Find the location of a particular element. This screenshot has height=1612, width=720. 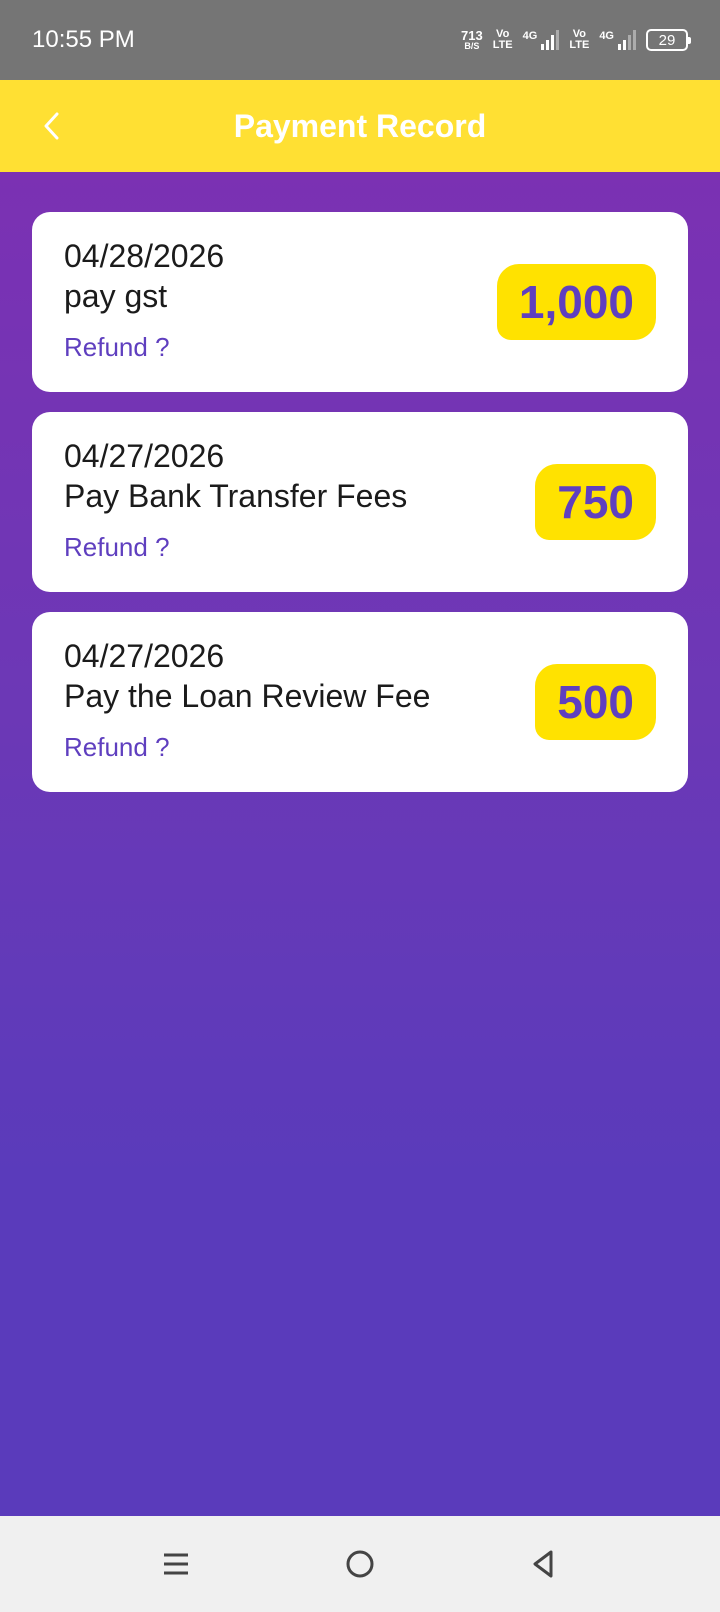

battery-icon: 29 is located at coordinates (668, 40).